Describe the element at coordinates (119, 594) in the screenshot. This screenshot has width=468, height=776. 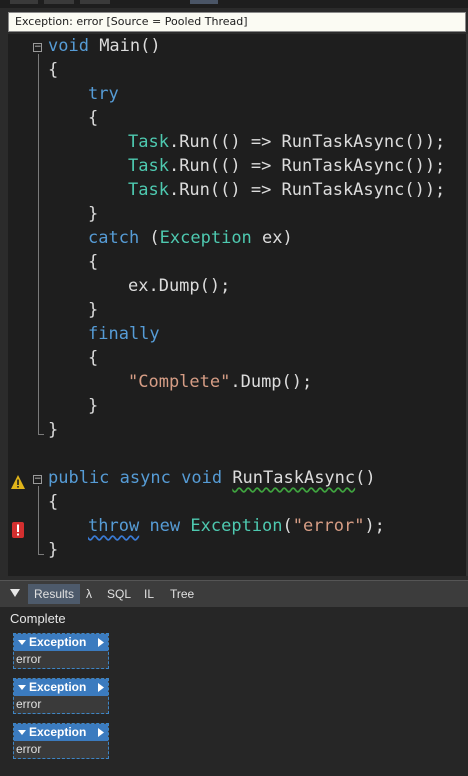
I see `tab-sql: SQL` at that location.